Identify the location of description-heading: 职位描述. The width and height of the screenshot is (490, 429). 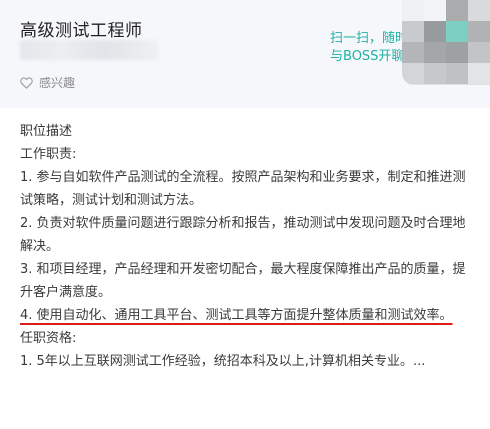
(46, 131).